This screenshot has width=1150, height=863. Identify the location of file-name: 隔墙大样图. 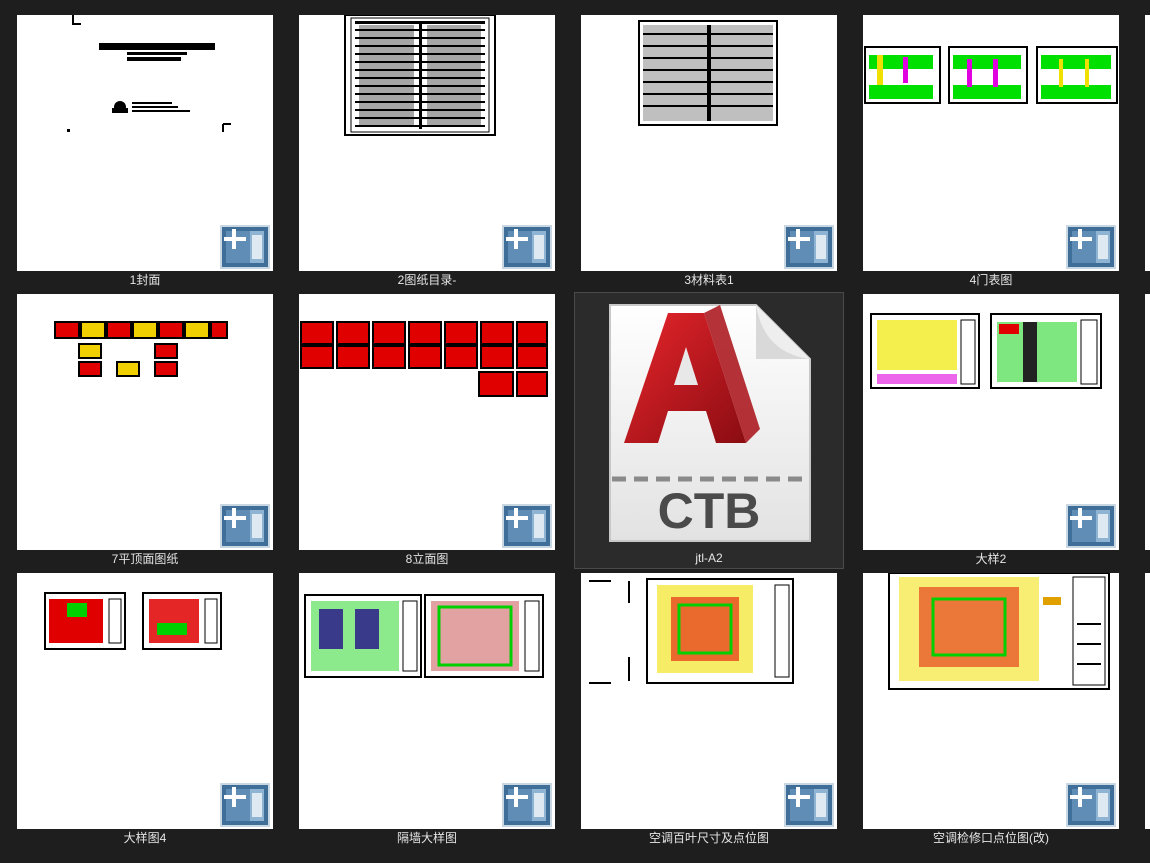
(426, 838).